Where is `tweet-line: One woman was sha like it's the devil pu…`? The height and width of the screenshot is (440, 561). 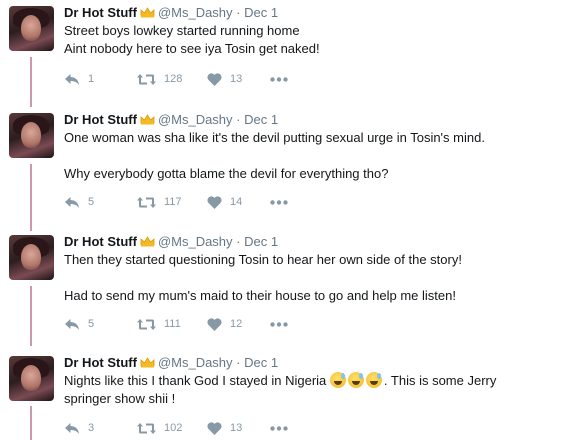 tweet-line: One woman was sha like it's the devil pu… is located at coordinates (274, 137).